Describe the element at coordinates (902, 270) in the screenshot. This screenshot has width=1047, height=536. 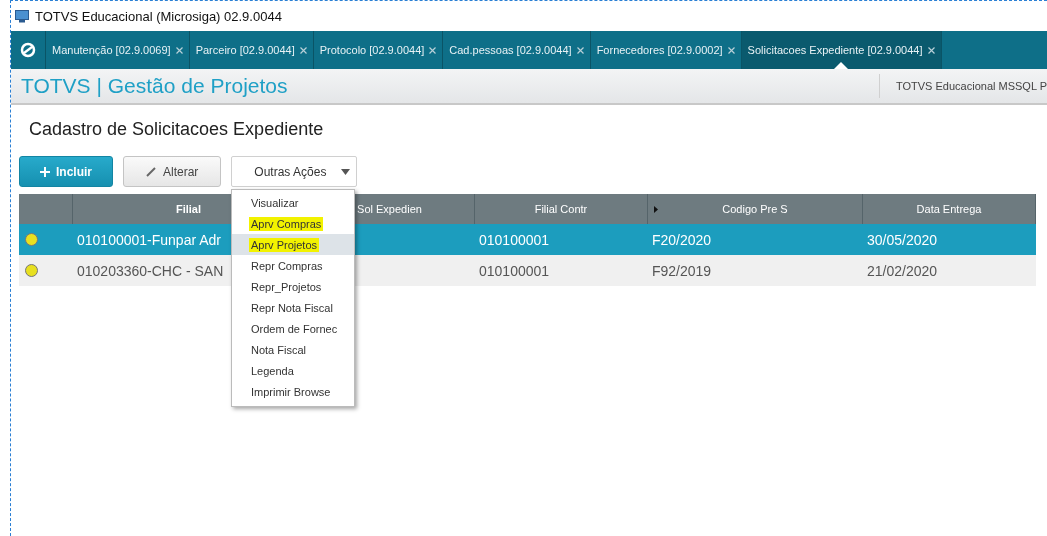
I see `table-cell: 21/02/2020` at that location.